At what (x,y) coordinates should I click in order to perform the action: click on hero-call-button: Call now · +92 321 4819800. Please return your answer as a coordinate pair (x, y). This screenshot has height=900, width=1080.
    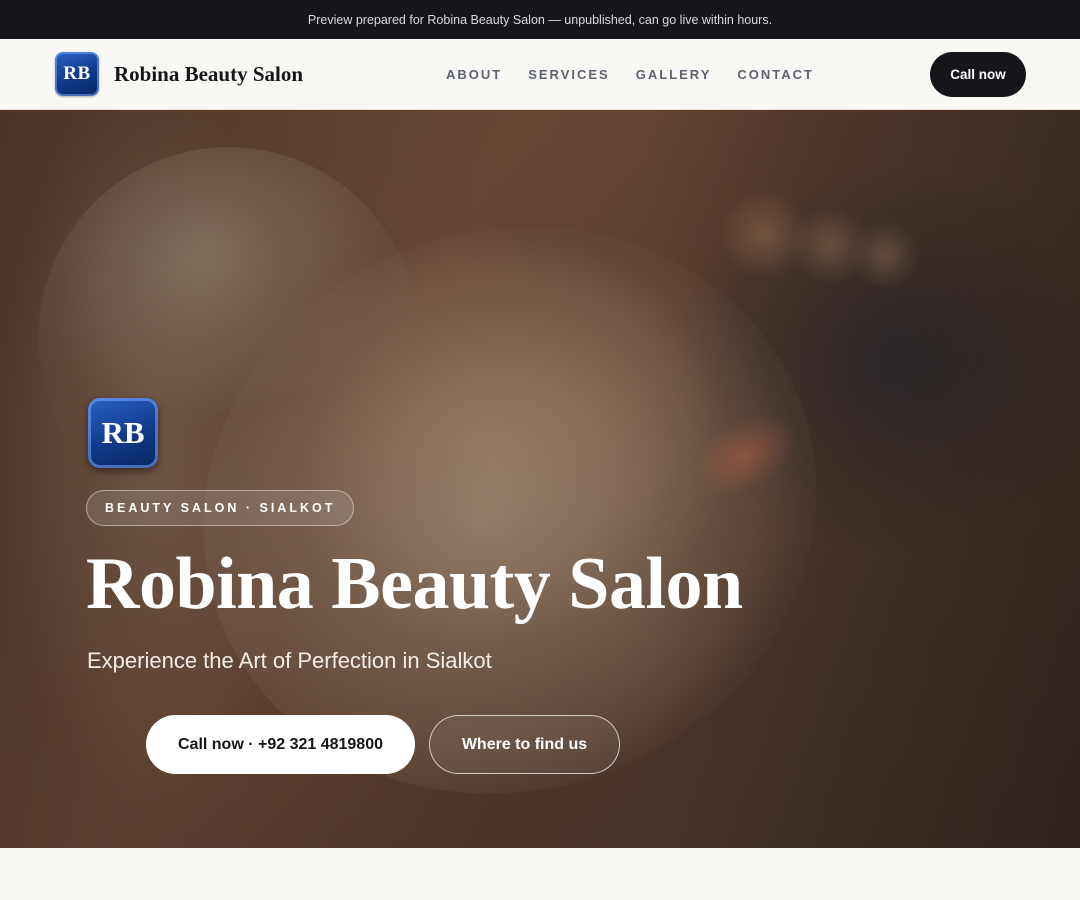
    Looking at the image, I should click on (280, 744).